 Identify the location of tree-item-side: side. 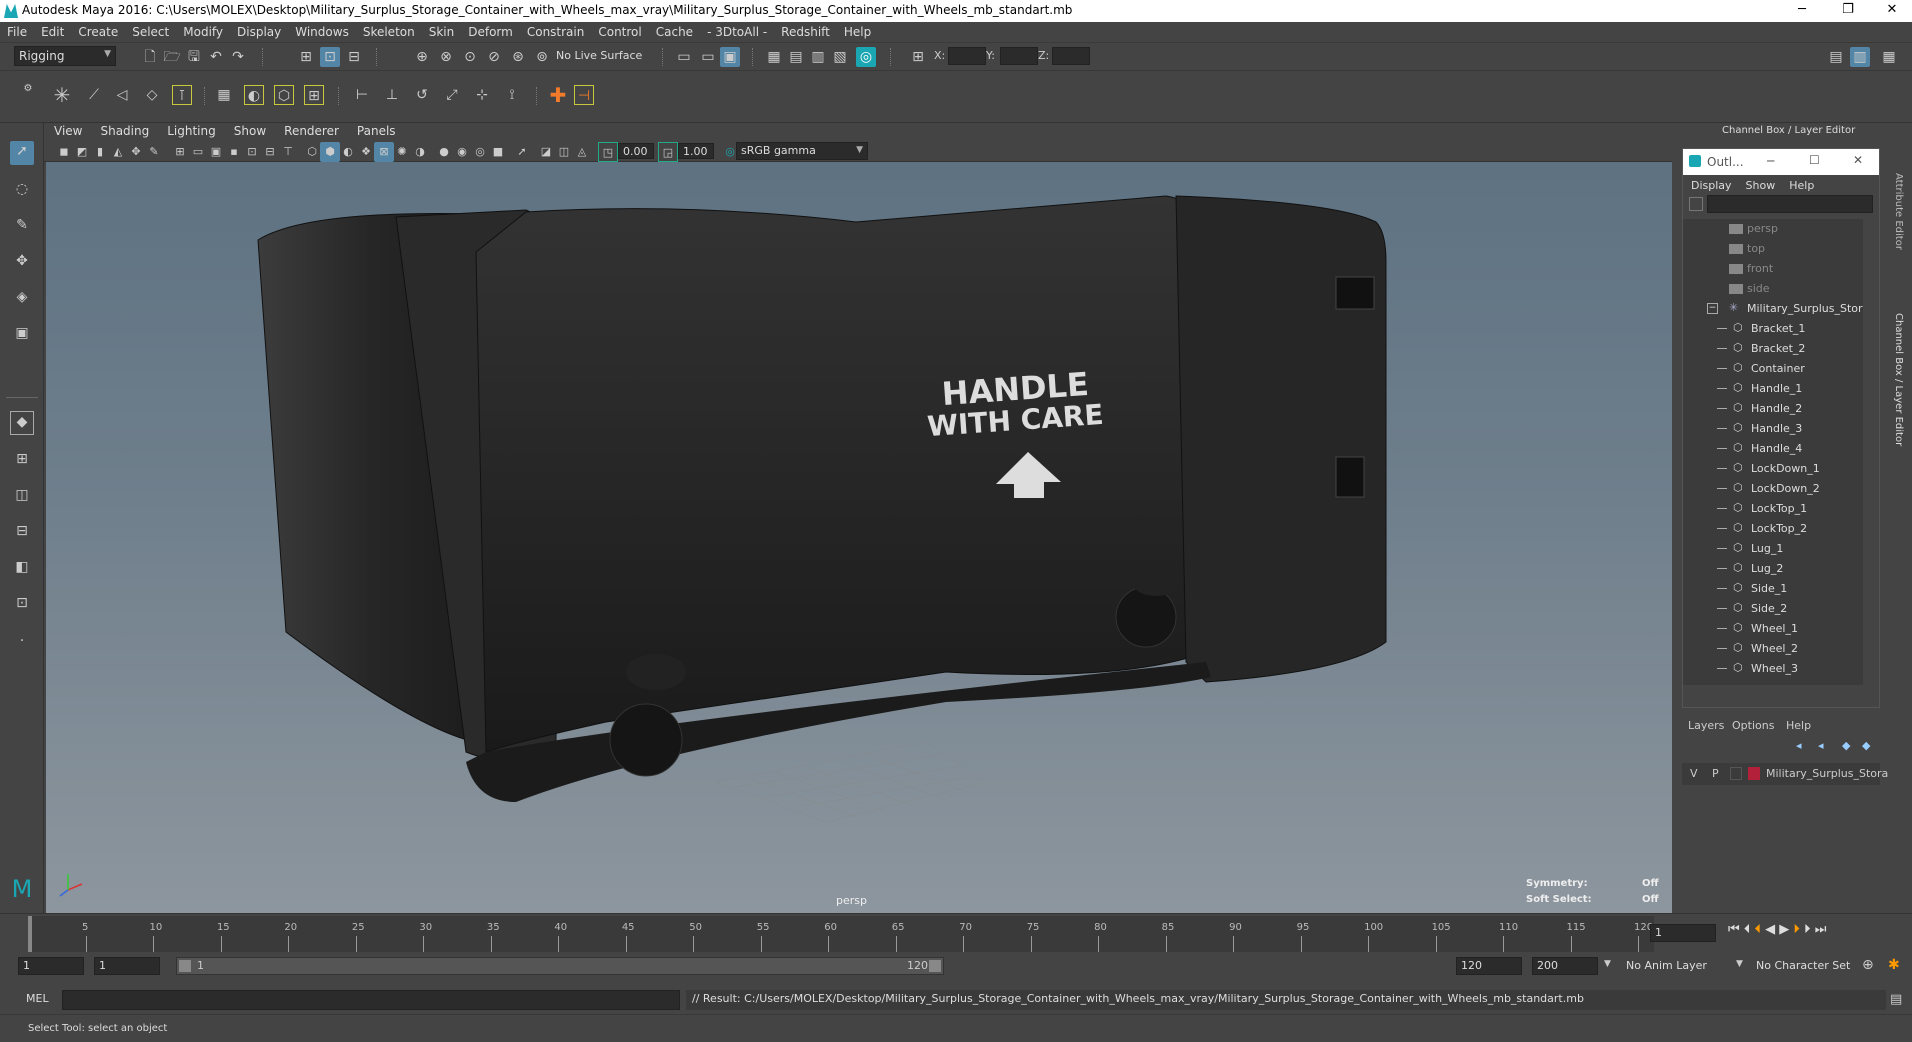
(1773, 289).